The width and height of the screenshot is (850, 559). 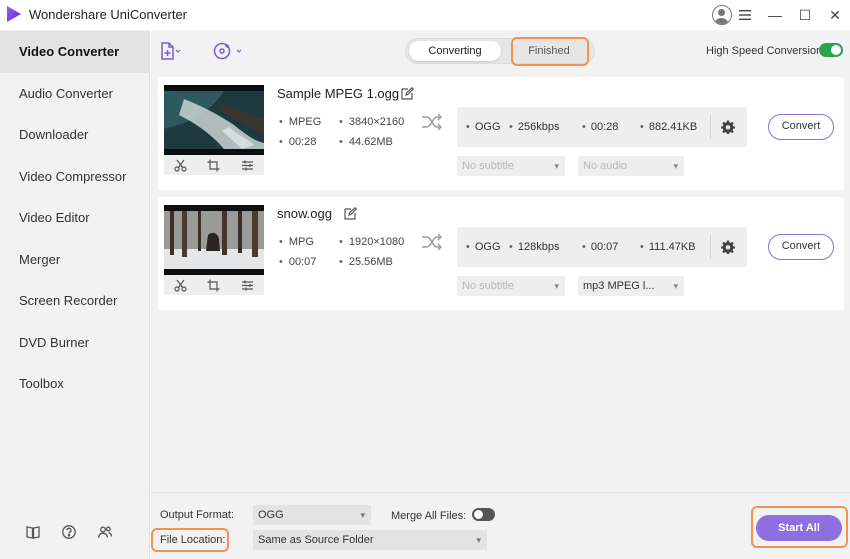 I want to click on sidebar-item-screen-recorder: Screen Recorder, so click(x=75, y=301).